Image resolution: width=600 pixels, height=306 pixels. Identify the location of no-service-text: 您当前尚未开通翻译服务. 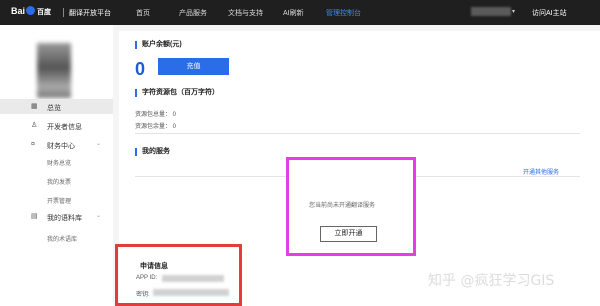
(342, 206).